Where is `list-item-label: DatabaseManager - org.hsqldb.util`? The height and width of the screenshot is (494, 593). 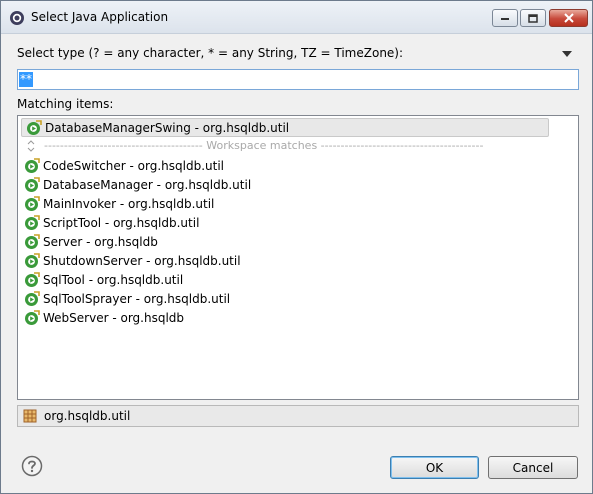 list-item-label: DatabaseManager - org.hsqldb.util is located at coordinates (147, 184).